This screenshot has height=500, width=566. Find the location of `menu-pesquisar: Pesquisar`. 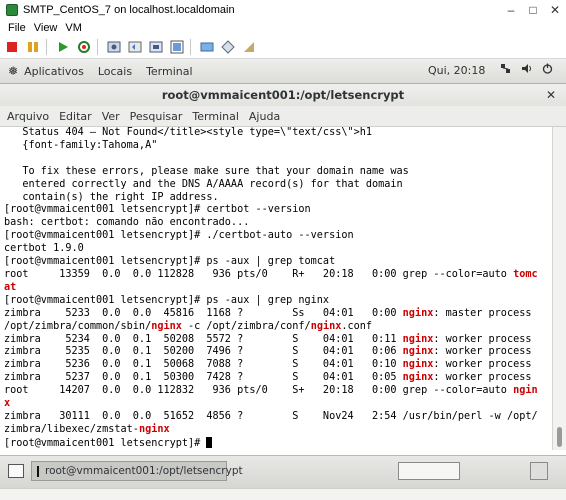

menu-pesquisar: Pesquisar is located at coordinates (156, 116).